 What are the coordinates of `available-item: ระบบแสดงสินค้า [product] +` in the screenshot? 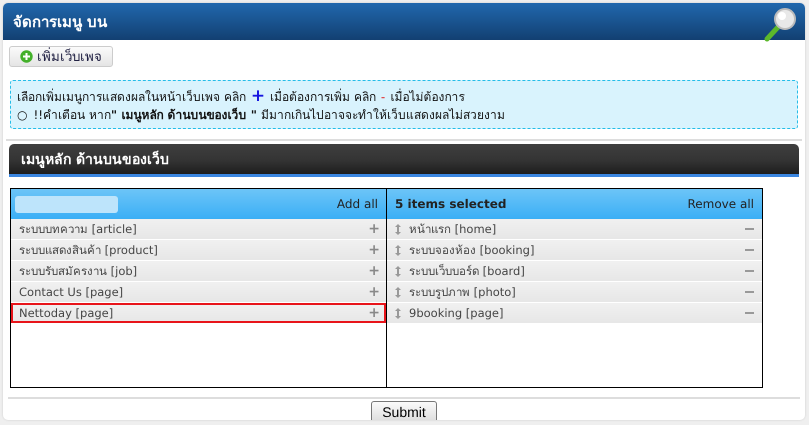 It's located at (198, 250).